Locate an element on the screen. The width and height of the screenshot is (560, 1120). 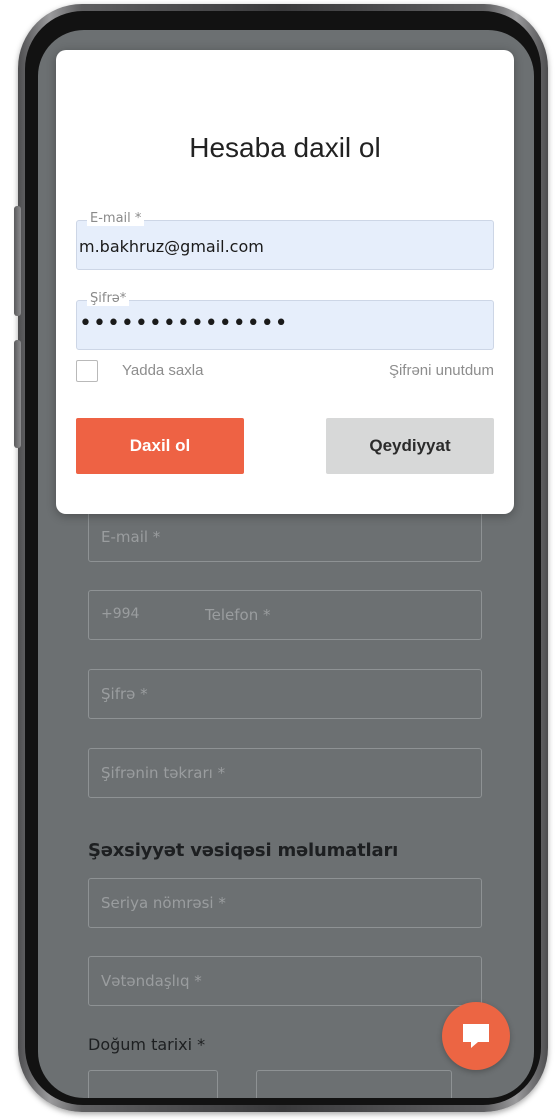
register-password-repeat-placeholder: Şifrənin təkrarı * is located at coordinates (163, 773).